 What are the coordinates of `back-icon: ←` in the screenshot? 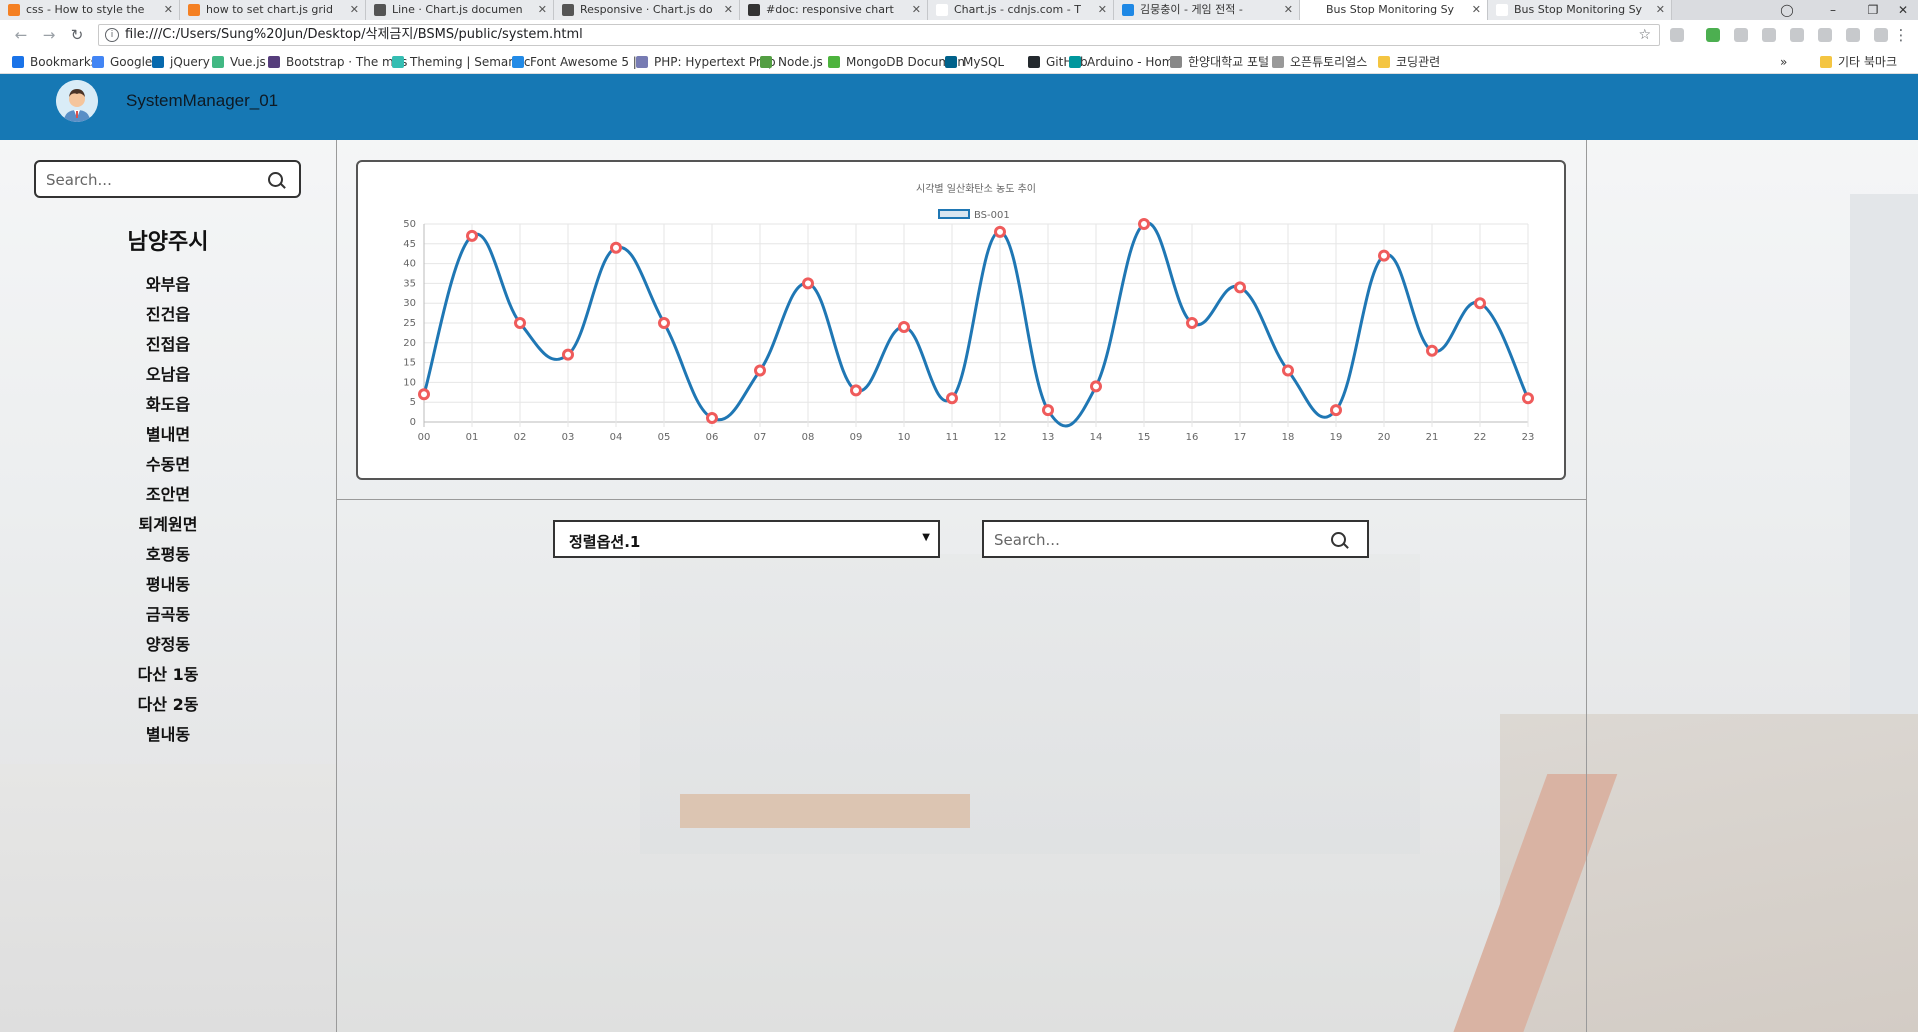 It's located at (21, 35).